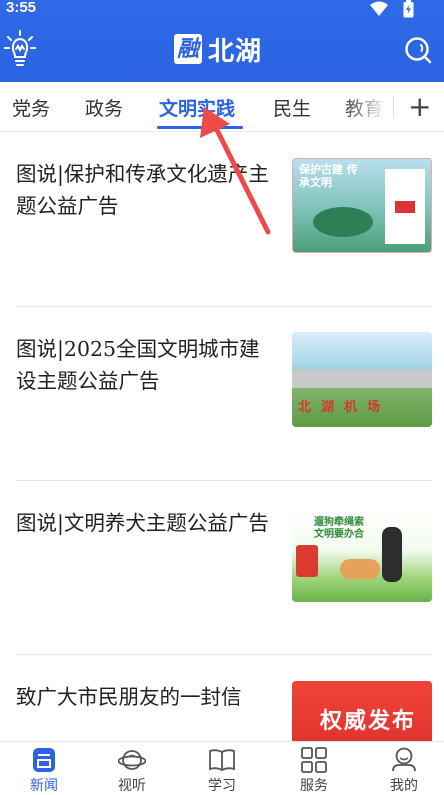  Describe the element at coordinates (222, 760) in the screenshot. I see `book-icon` at that location.